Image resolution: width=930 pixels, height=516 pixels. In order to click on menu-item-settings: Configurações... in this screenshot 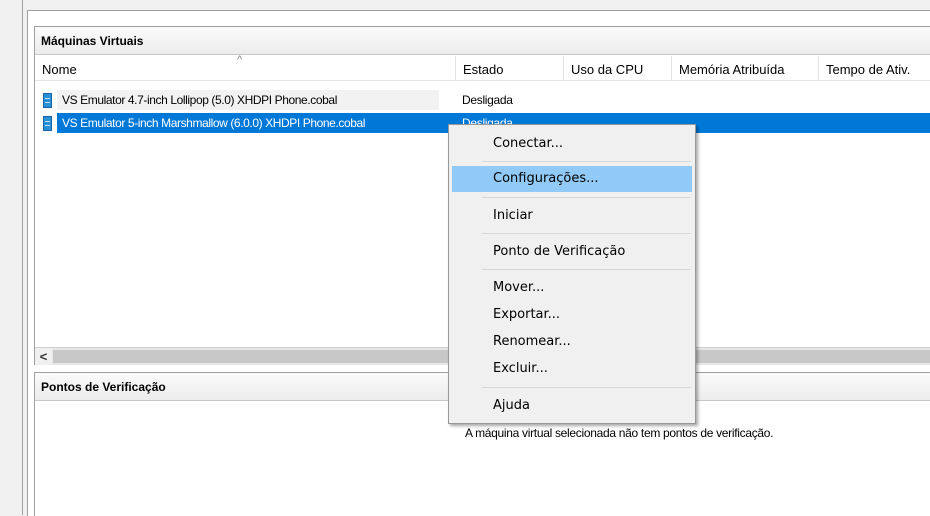, I will do `click(572, 179)`.